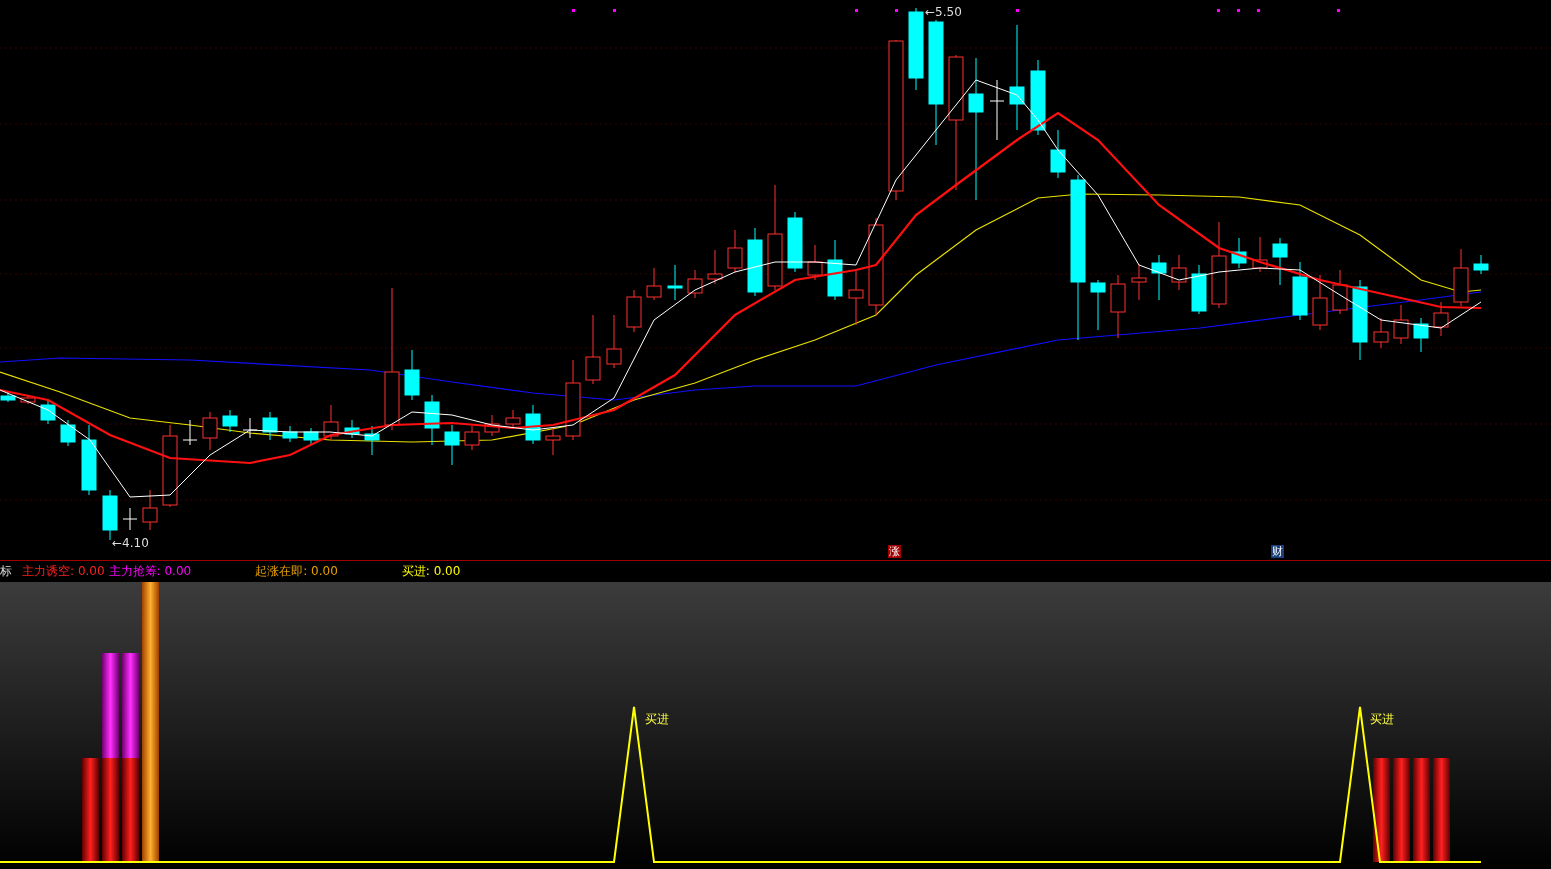  Describe the element at coordinates (63, 571) in the screenshot. I see `legend-item: 主力诱空: 0.00` at that location.